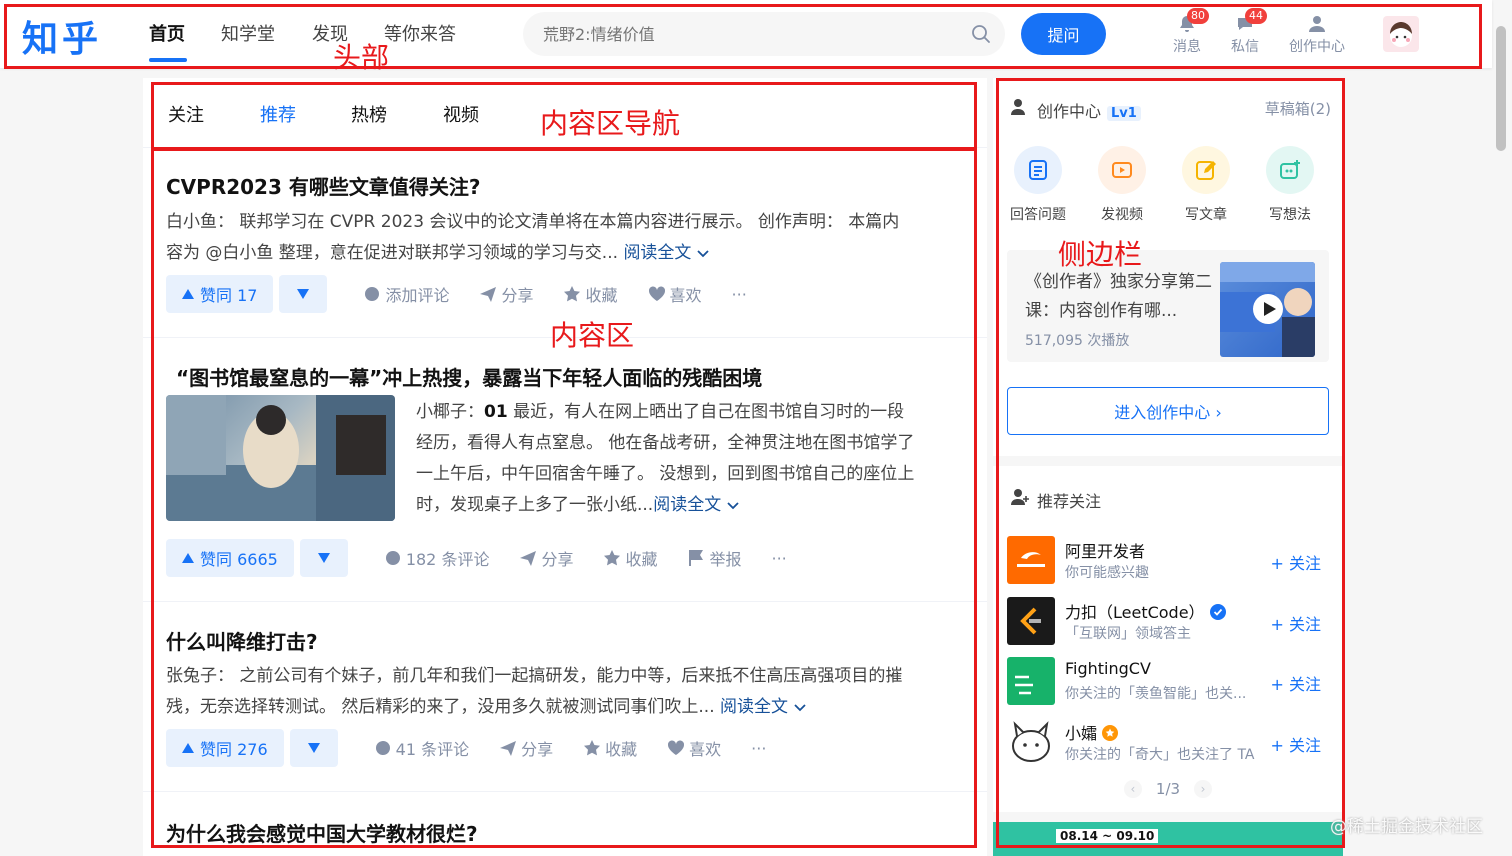  I want to click on activity-banner: 08.14 ~ 09.10, so click(1168, 839).